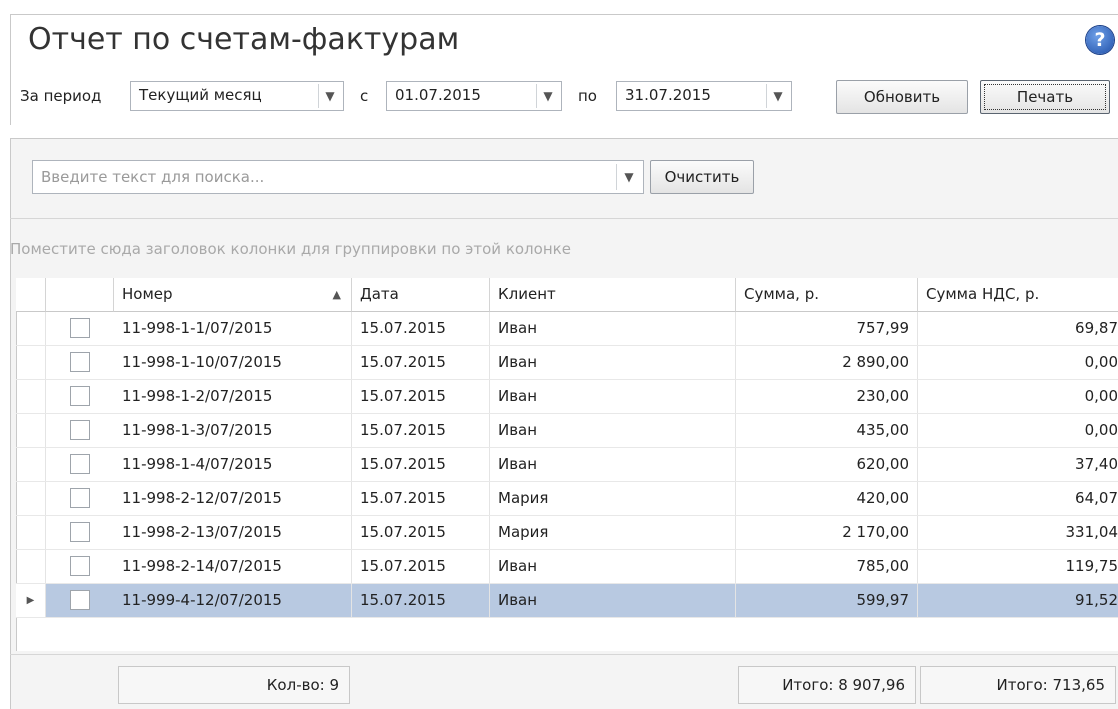  I want to click on cell-sum: 2 170,00, so click(827, 532).